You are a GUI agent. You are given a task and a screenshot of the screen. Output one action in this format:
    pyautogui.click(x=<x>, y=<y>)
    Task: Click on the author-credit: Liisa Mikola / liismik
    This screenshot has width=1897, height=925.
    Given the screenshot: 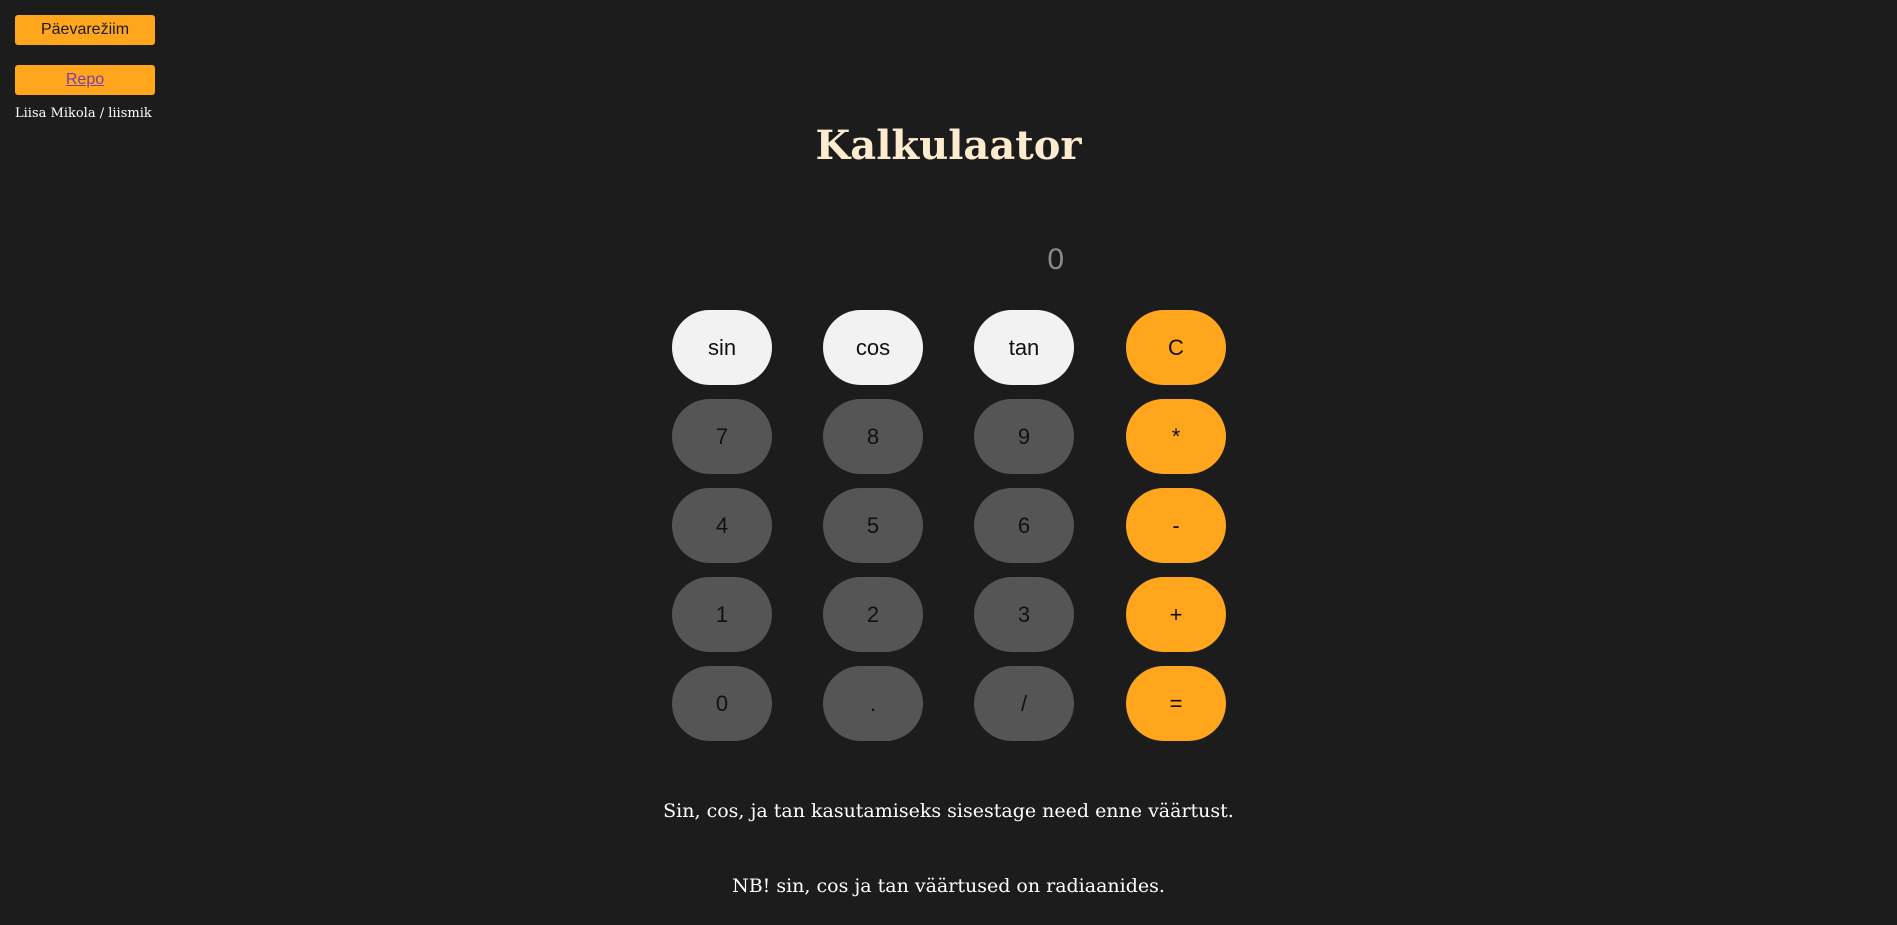 What is the action you would take?
    pyautogui.click(x=83, y=113)
    